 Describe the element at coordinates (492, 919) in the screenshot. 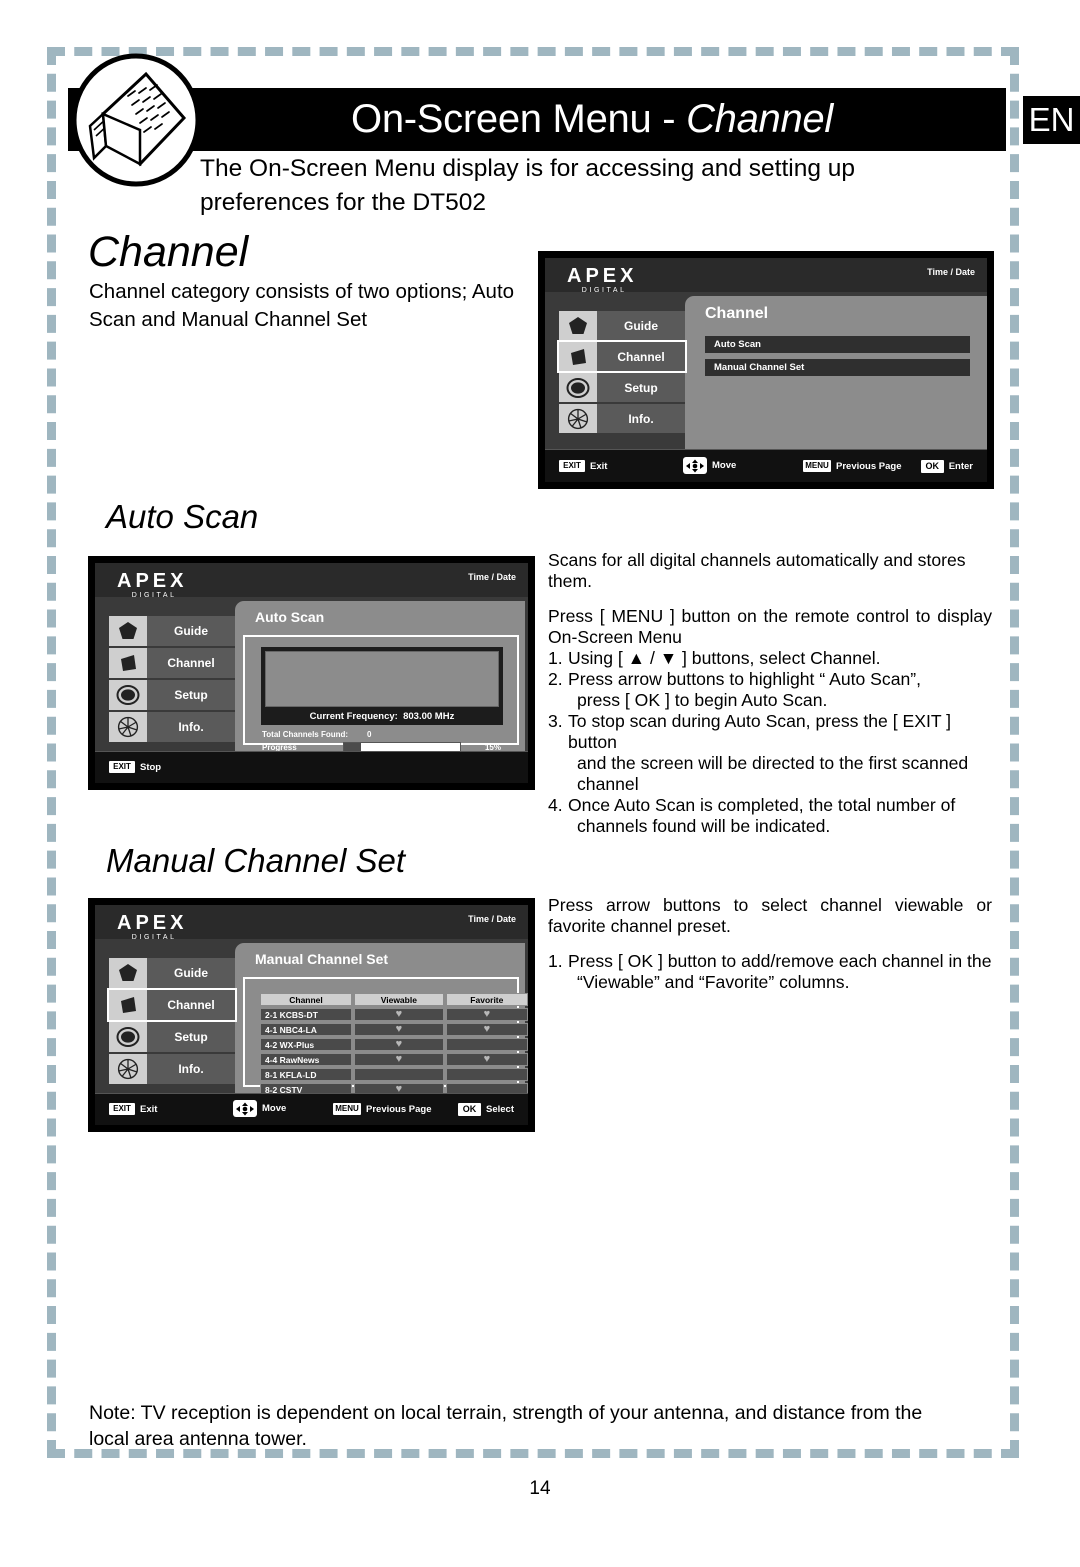

I see `tv-time-date: Time / Date` at that location.